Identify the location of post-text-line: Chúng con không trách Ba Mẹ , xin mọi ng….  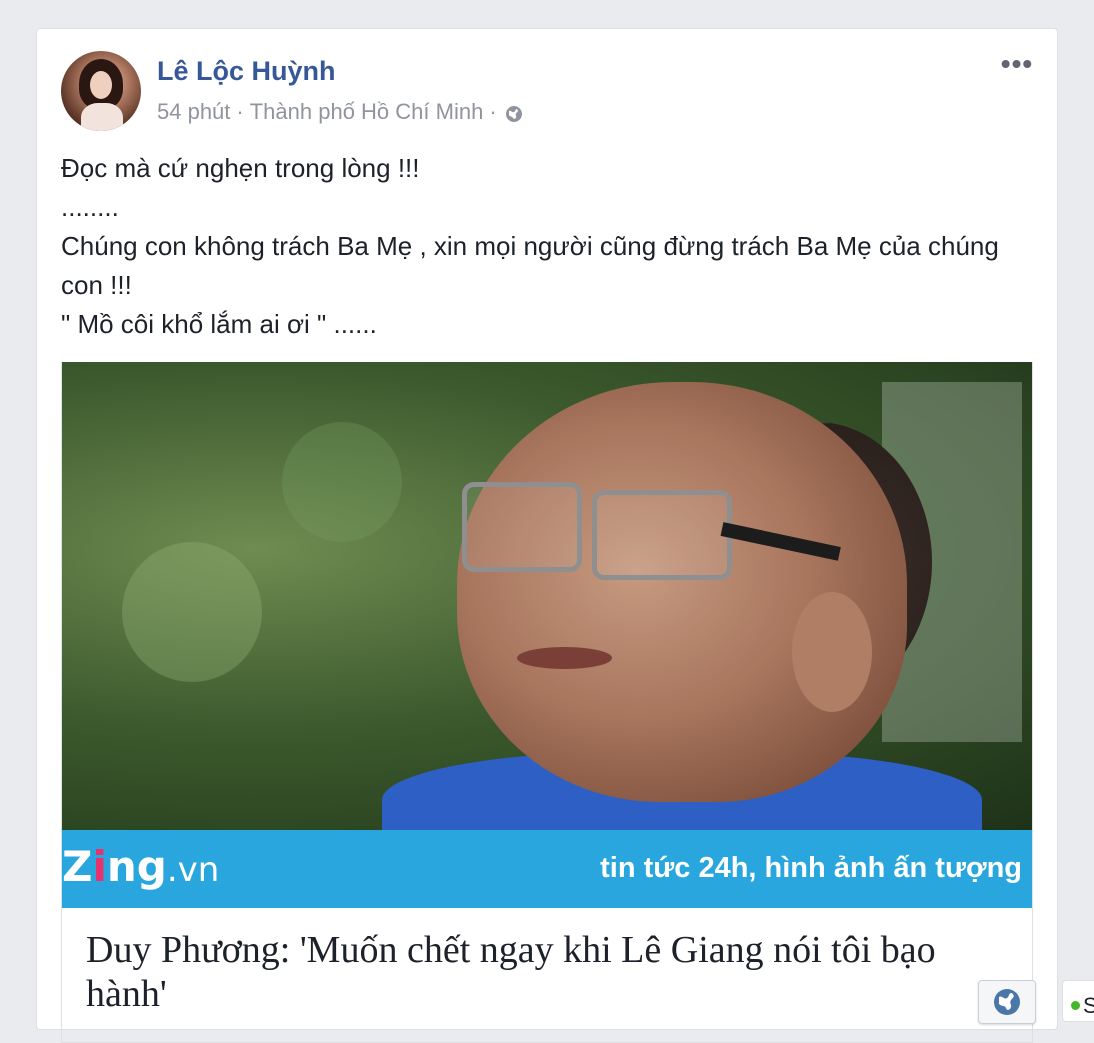
(534, 265).